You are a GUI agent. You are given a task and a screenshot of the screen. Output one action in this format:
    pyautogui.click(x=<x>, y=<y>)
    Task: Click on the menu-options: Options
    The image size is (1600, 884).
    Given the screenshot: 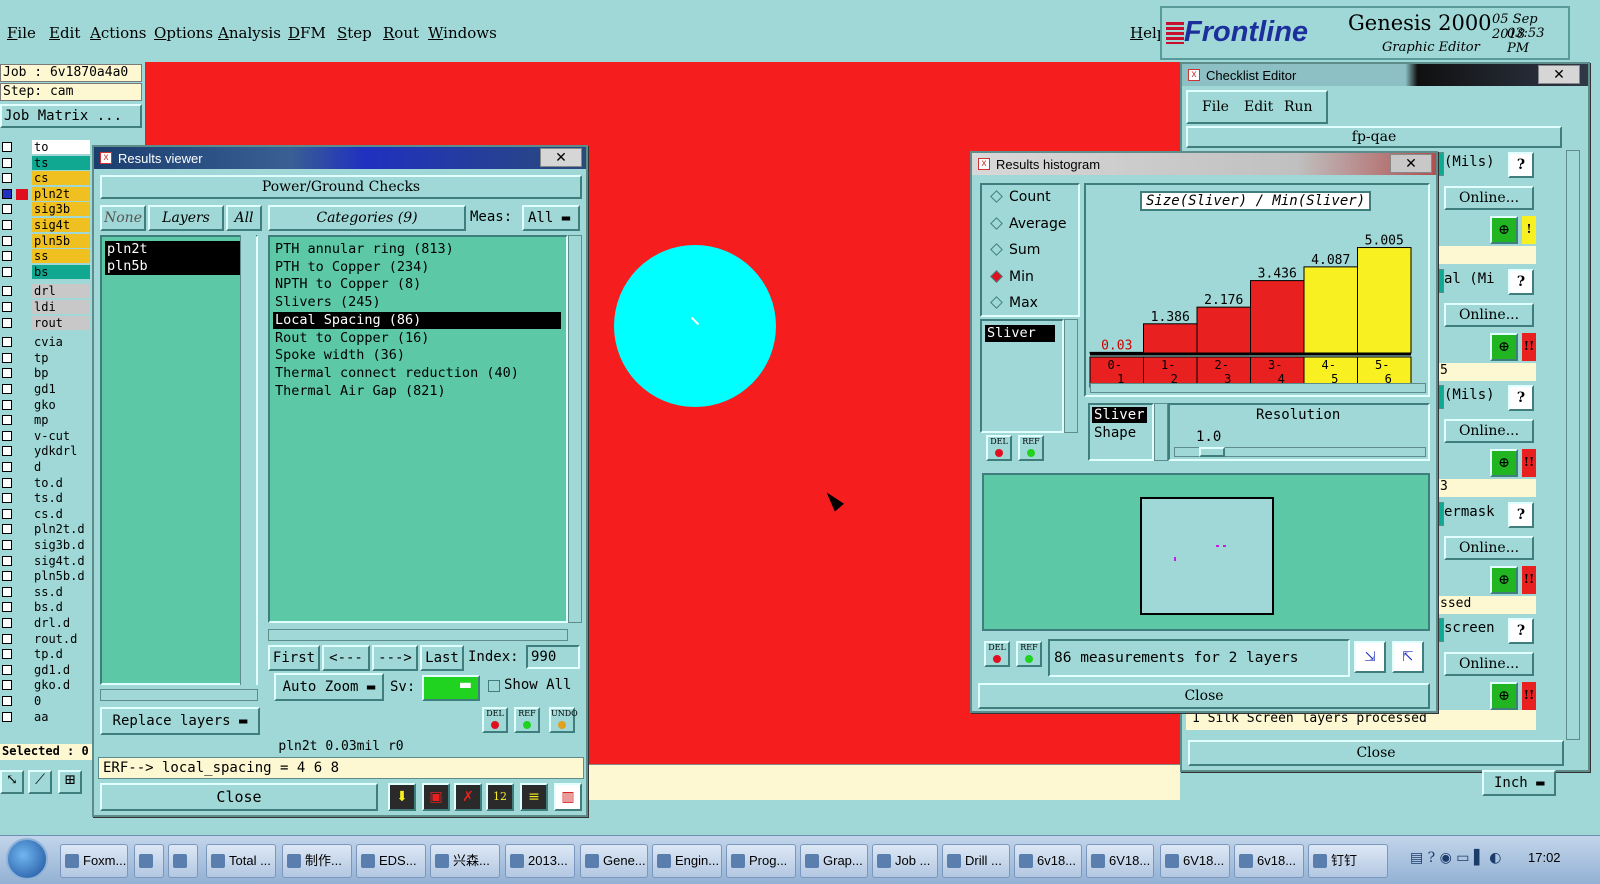 What is the action you would take?
    pyautogui.click(x=183, y=33)
    